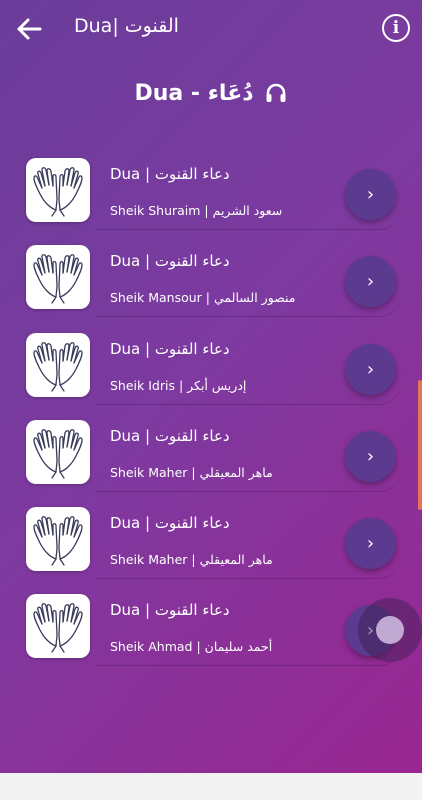 This screenshot has height=800, width=422. I want to click on page-title: القنوت |Dua, so click(126, 26).